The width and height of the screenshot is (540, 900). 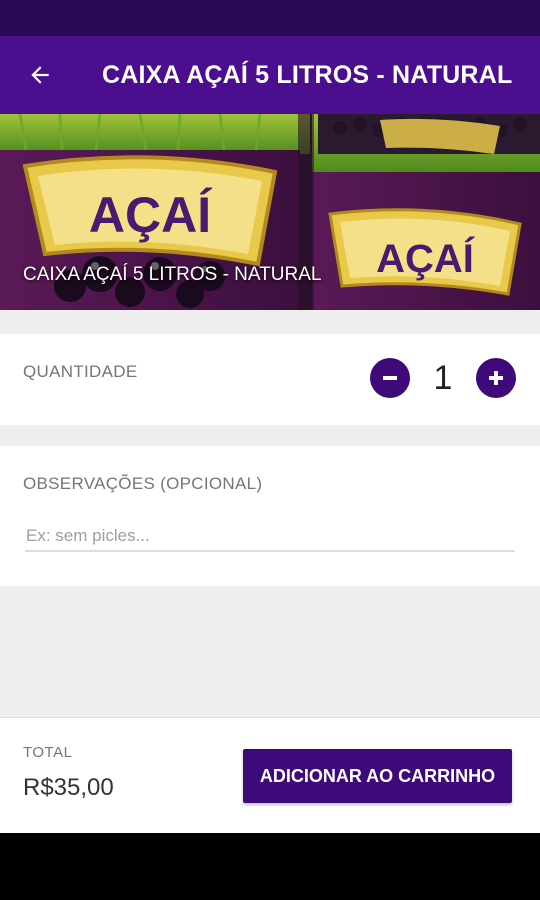 I want to click on add-to-cart-button: ADICIONAR AO CARRINHO, so click(x=377, y=776).